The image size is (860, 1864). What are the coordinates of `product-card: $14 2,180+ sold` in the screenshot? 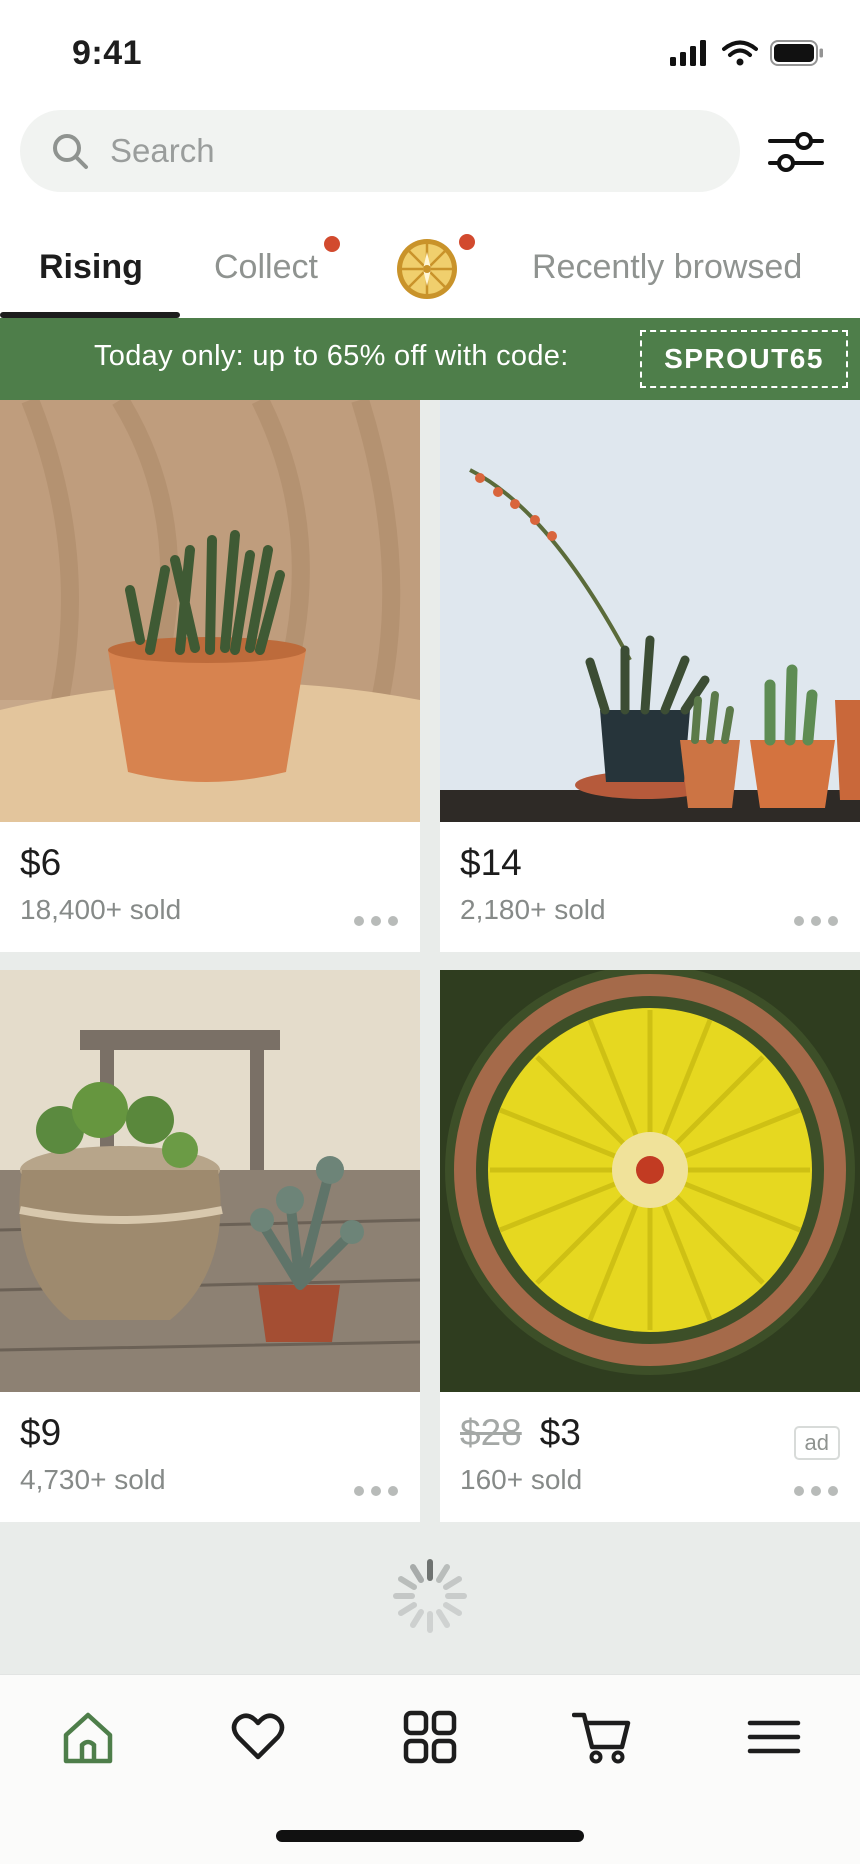 It's located at (650, 676).